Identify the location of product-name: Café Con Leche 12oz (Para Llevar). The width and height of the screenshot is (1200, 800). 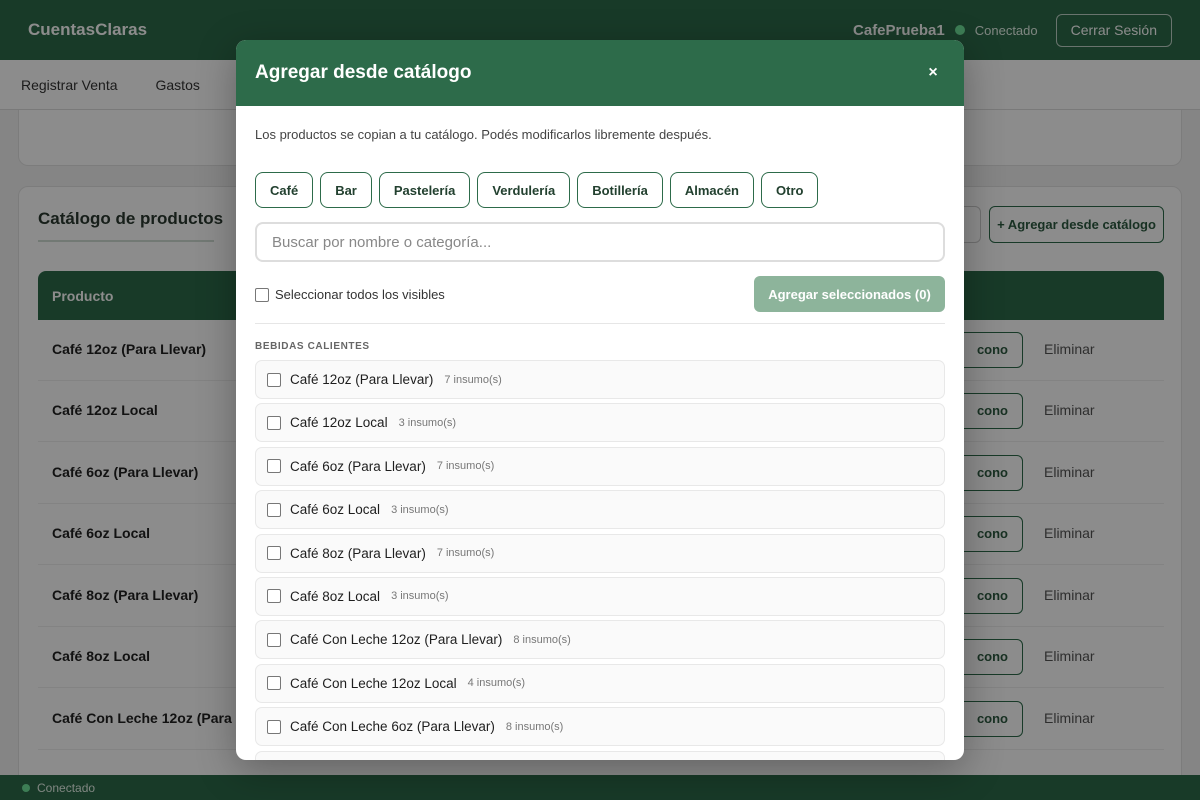
(396, 640).